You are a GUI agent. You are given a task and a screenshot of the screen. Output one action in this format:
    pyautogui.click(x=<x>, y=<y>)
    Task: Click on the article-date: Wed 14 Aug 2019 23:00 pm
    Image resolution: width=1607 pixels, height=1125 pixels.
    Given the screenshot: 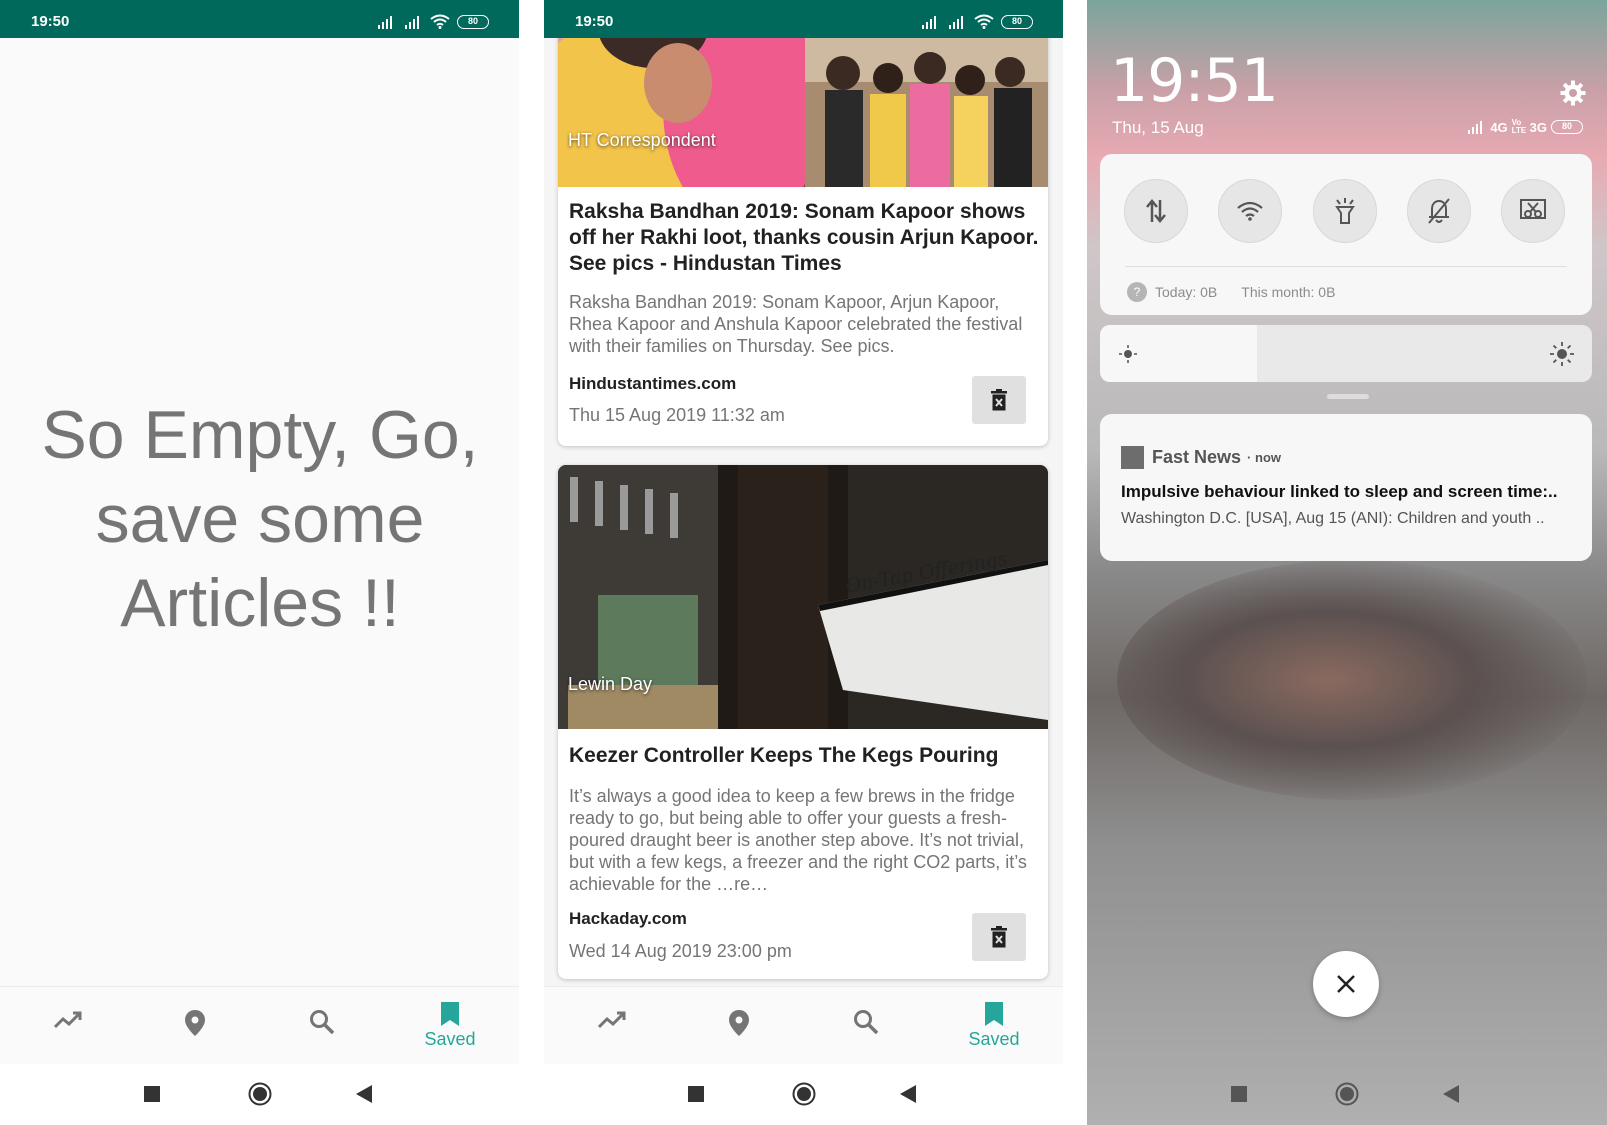 What is the action you would take?
    pyautogui.click(x=680, y=951)
    